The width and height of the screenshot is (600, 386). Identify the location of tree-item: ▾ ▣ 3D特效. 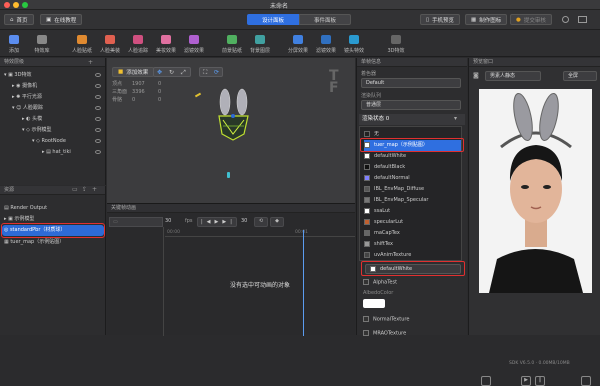
(54, 75).